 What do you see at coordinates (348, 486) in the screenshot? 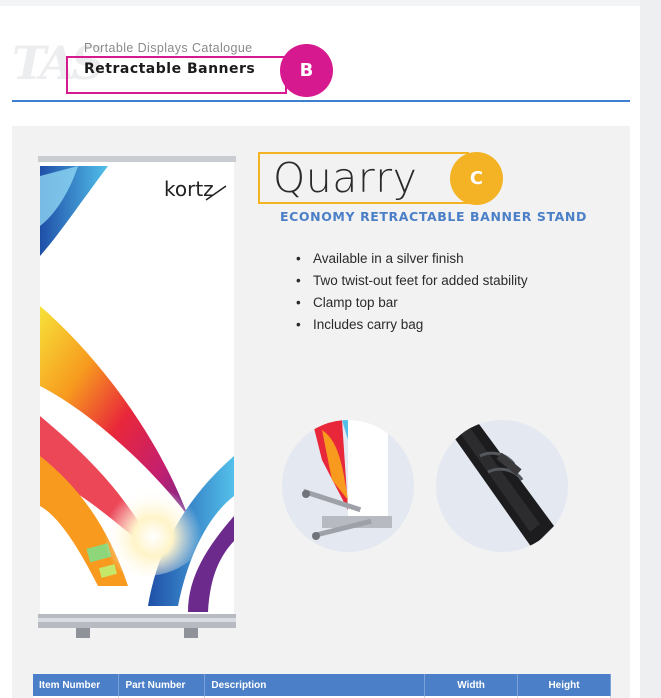
I see `twist-out-feet-image` at bounding box center [348, 486].